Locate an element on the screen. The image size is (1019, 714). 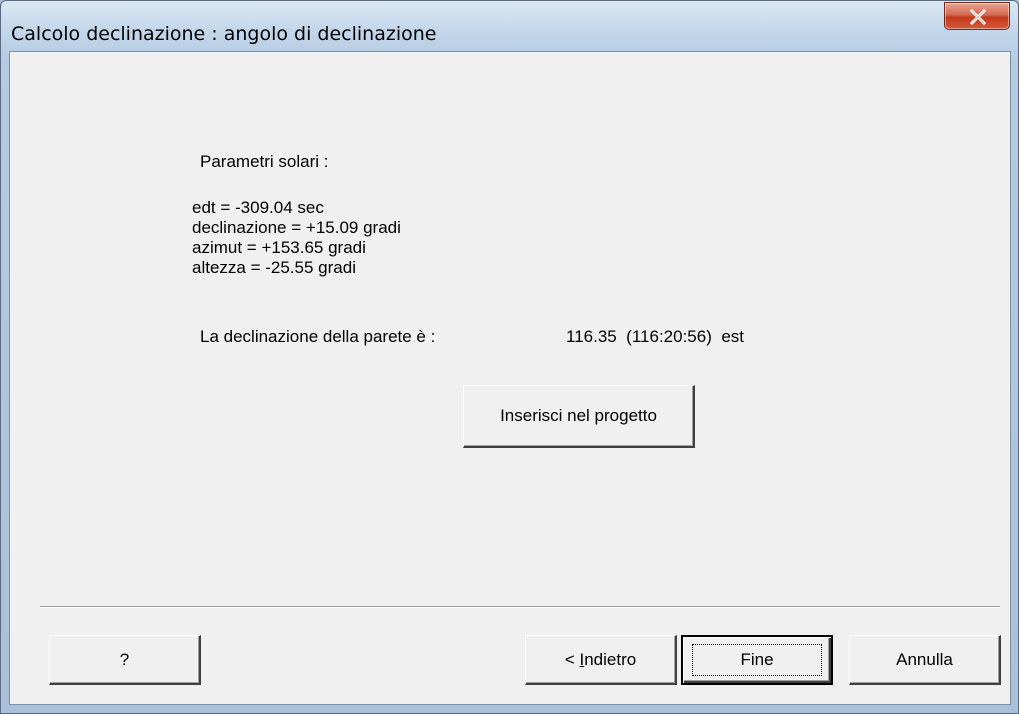
back-button-label: < Indietro is located at coordinates (600, 659).